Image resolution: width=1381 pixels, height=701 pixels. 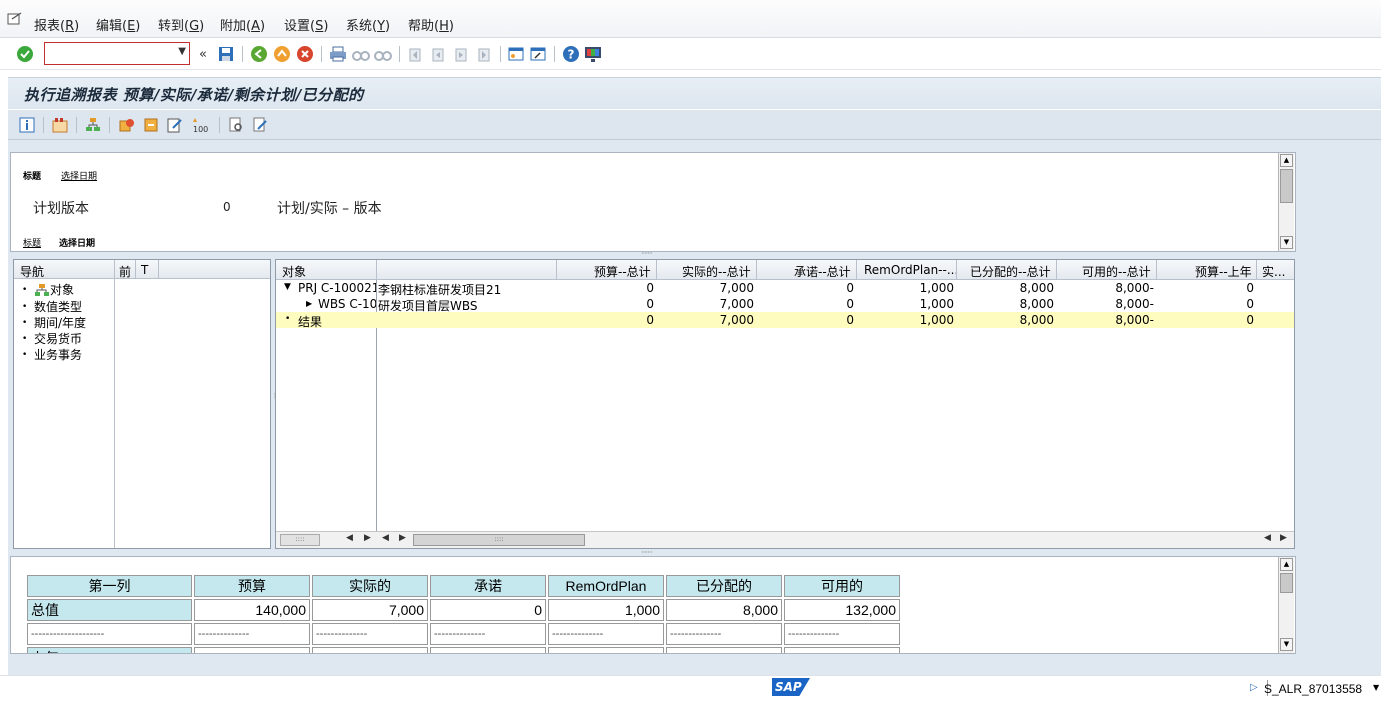 What do you see at coordinates (93, 125) in the screenshot?
I see `hierarchy-icon` at bounding box center [93, 125].